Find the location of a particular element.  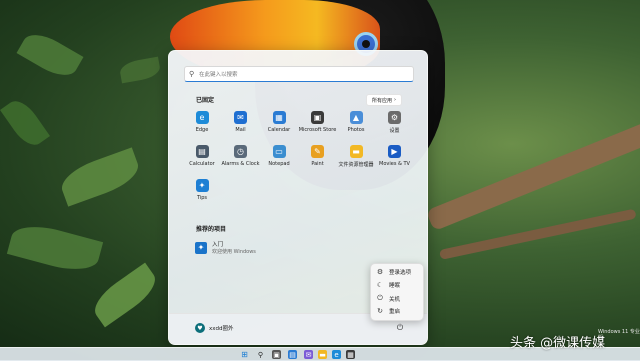

pinned-app-label: 设置 is located at coordinates (394, 131).